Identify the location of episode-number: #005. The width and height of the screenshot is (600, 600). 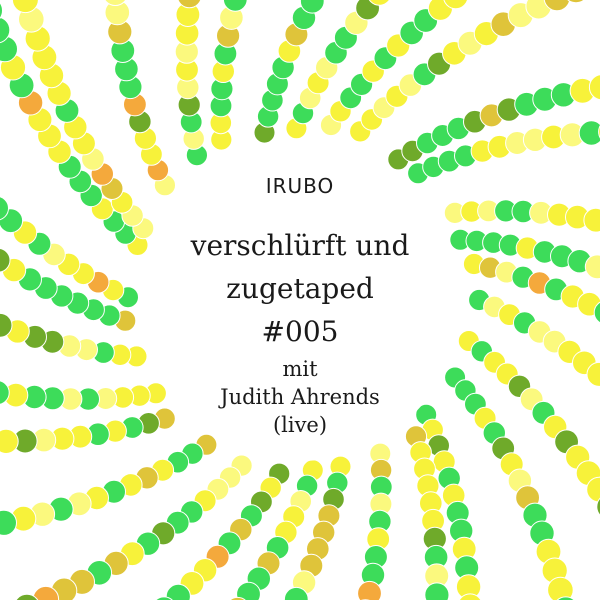
(300, 331).